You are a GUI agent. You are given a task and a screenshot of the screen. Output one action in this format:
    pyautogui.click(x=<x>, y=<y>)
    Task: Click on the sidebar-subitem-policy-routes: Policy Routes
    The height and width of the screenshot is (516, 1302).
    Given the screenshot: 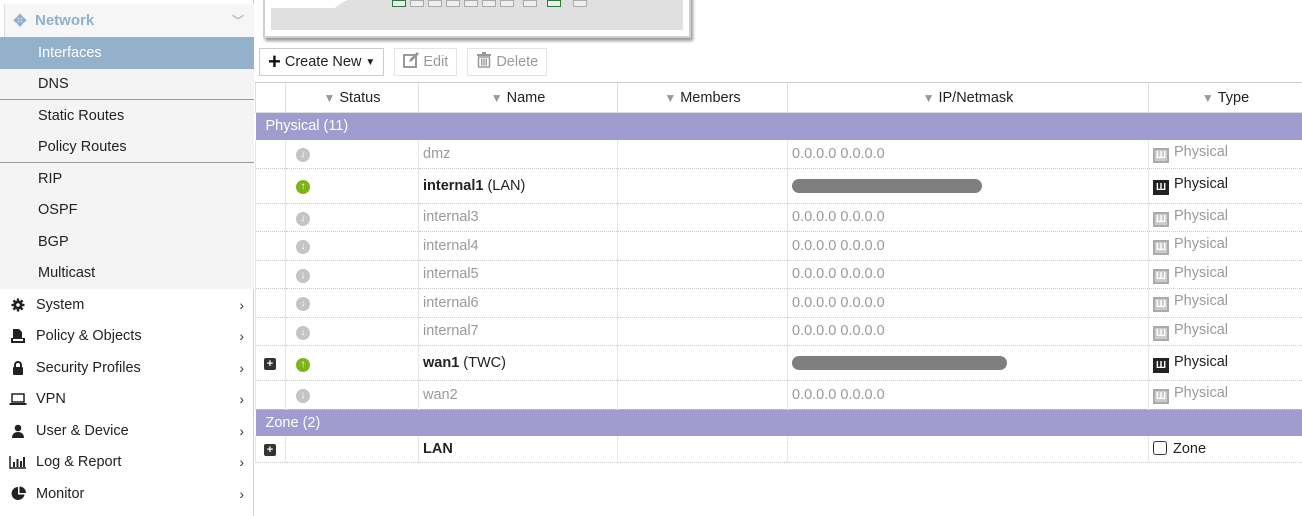 What is the action you would take?
    pyautogui.click(x=127, y=147)
    